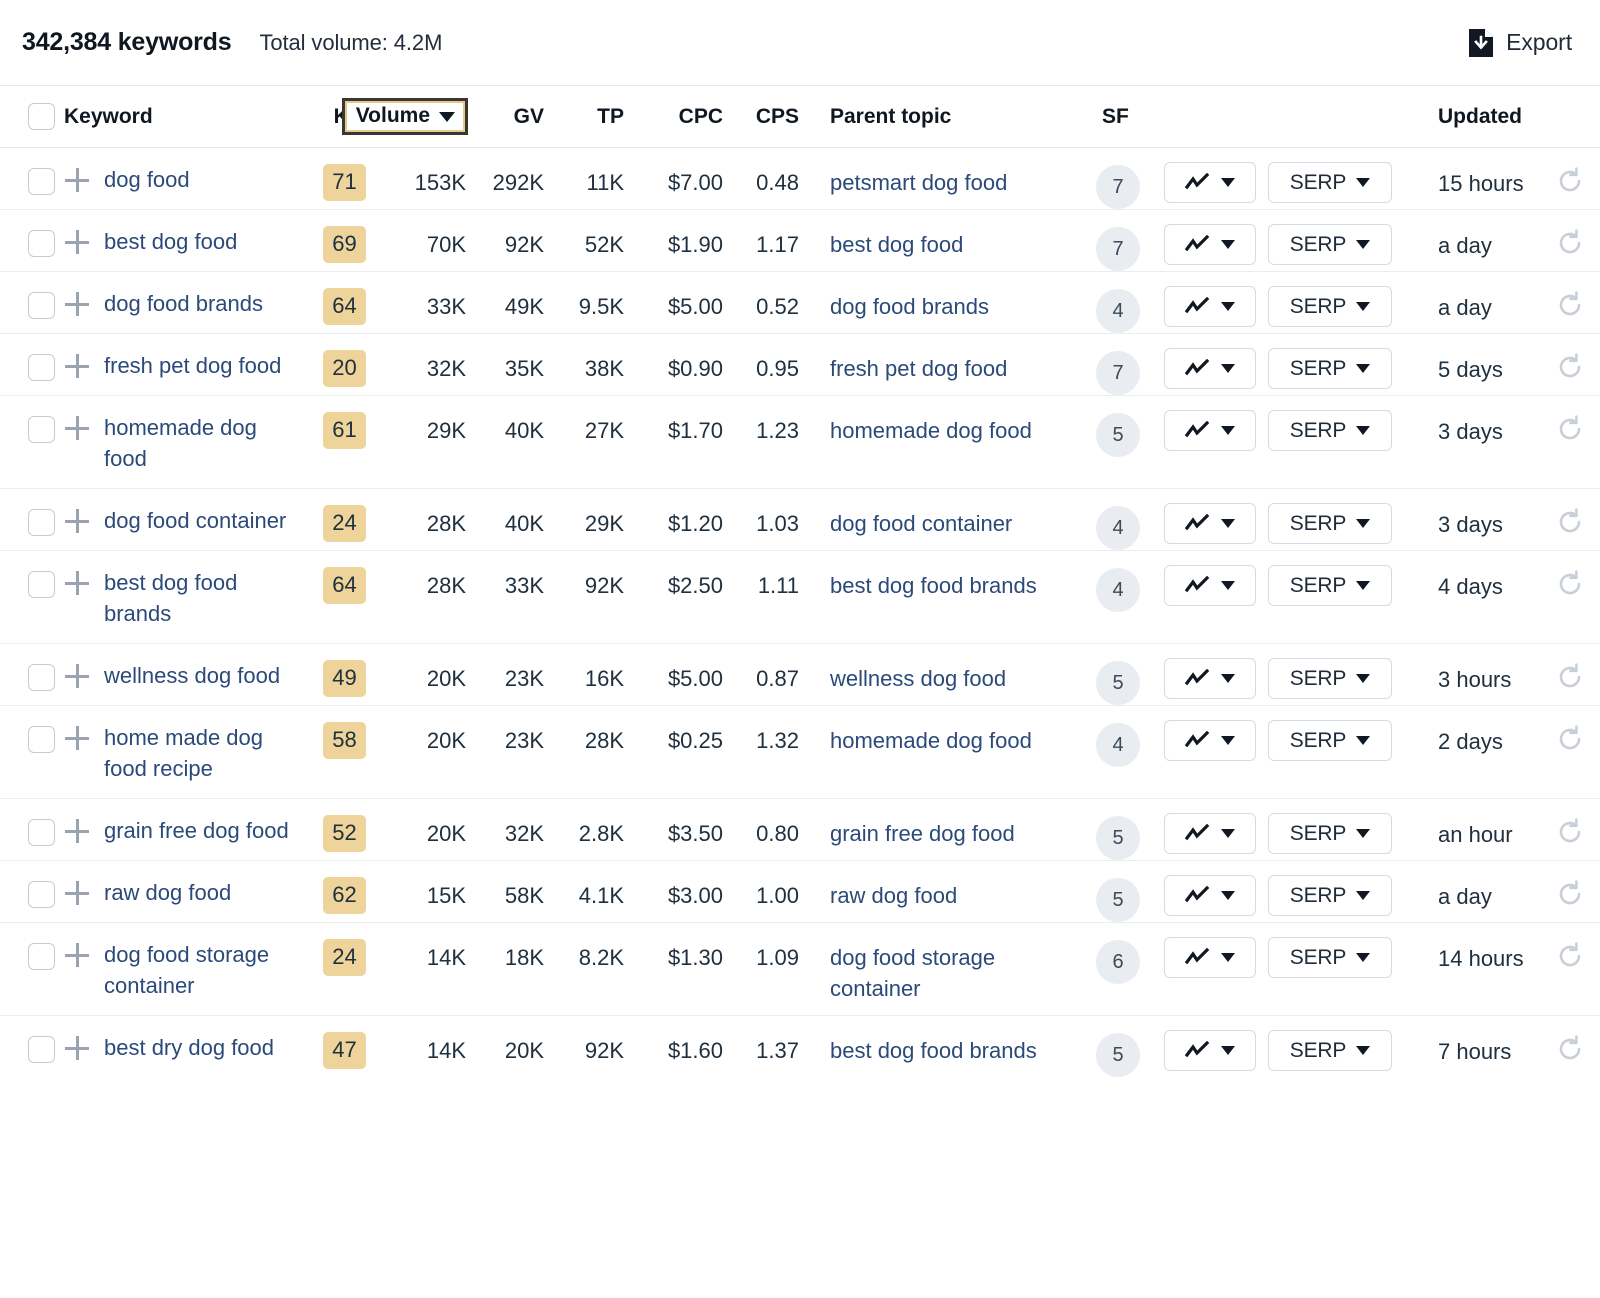 This screenshot has height=1298, width=1600. Describe the element at coordinates (41, 116) in the screenshot. I see `select-all-checkbox` at that location.